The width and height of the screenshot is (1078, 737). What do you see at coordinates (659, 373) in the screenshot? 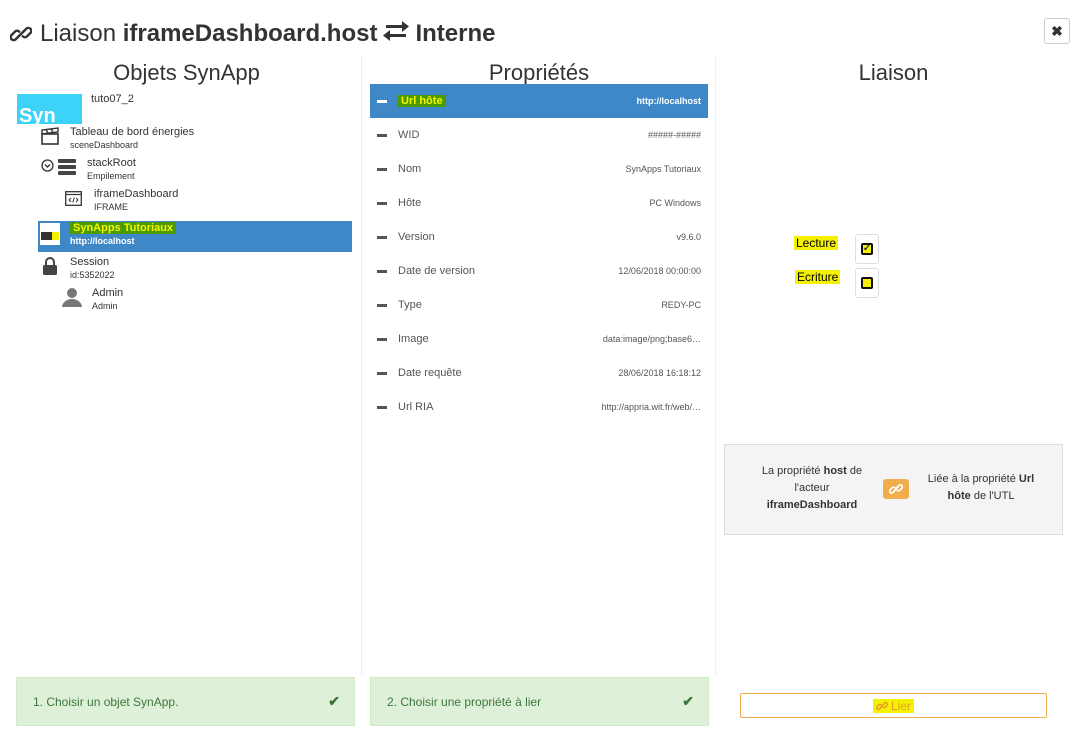
I see `property-value: 28/06/2018 16:18:12` at bounding box center [659, 373].